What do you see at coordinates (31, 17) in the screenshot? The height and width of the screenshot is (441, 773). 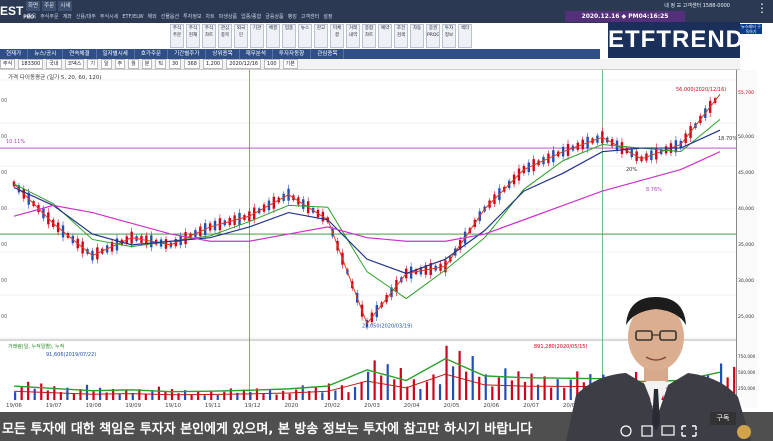 I see `submenu-item: 종목` at bounding box center [31, 17].